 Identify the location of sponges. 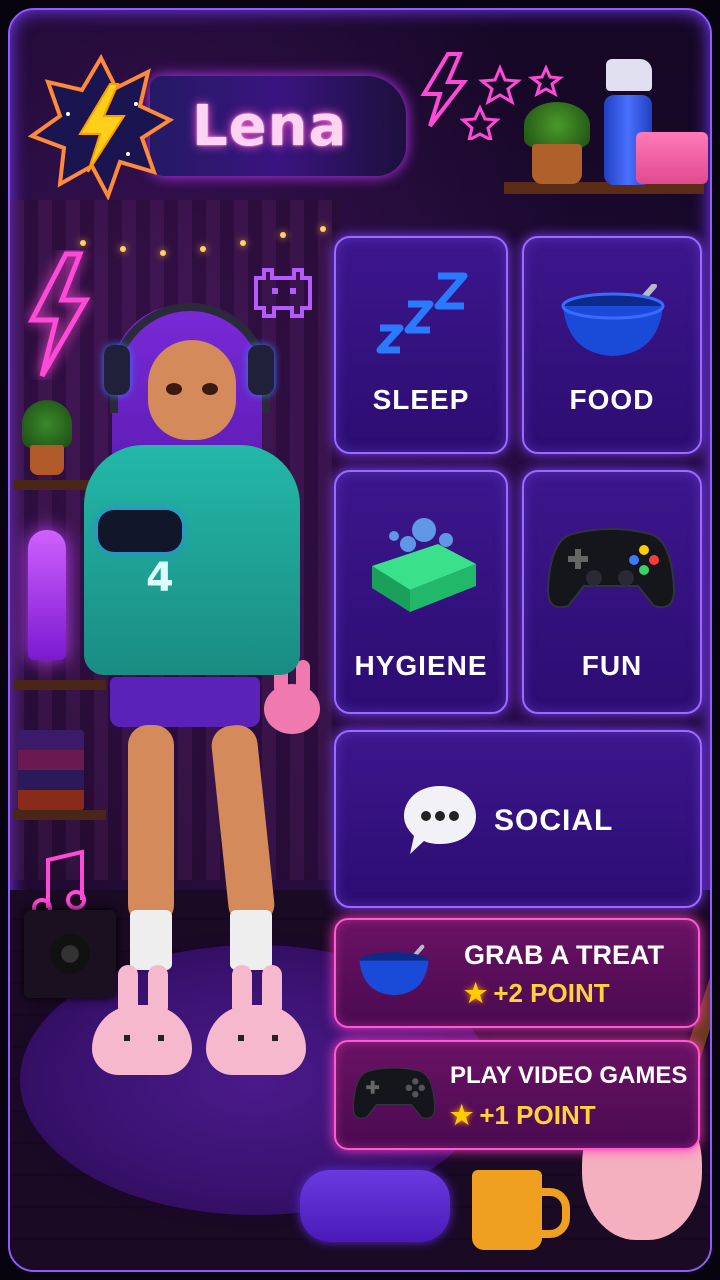
(672, 158).